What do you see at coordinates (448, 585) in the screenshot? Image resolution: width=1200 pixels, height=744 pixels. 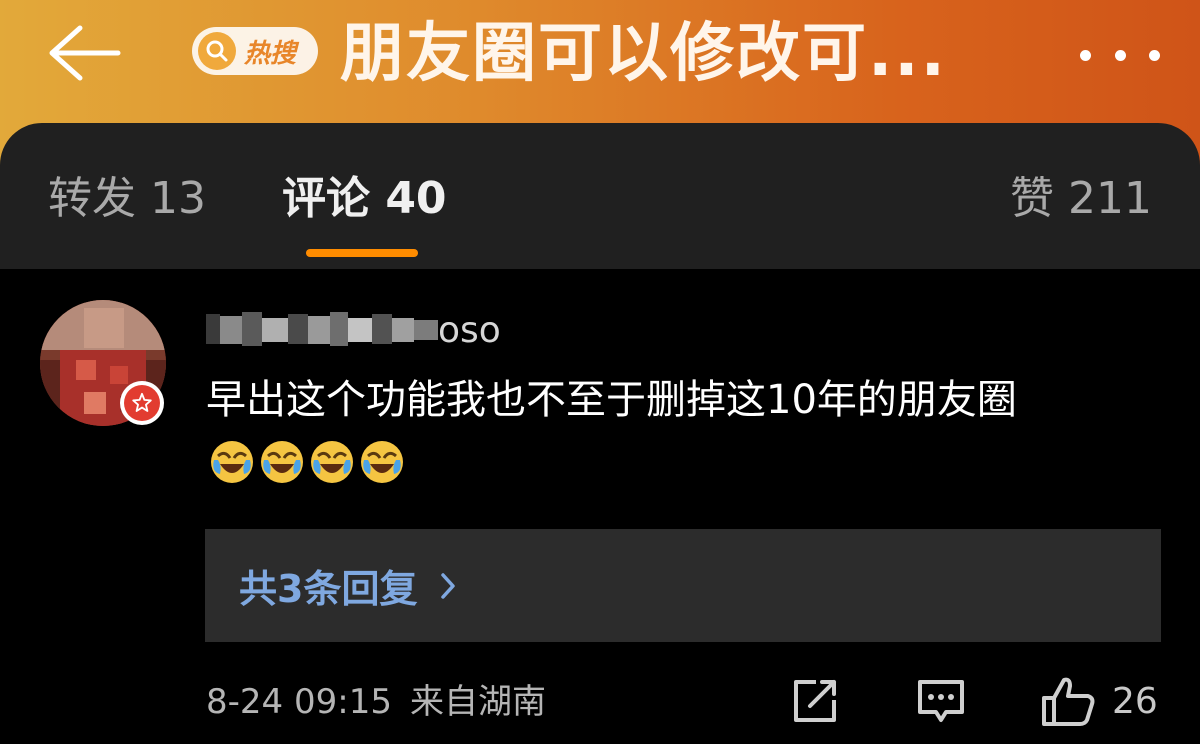 I see `chevron-right-icon` at bounding box center [448, 585].